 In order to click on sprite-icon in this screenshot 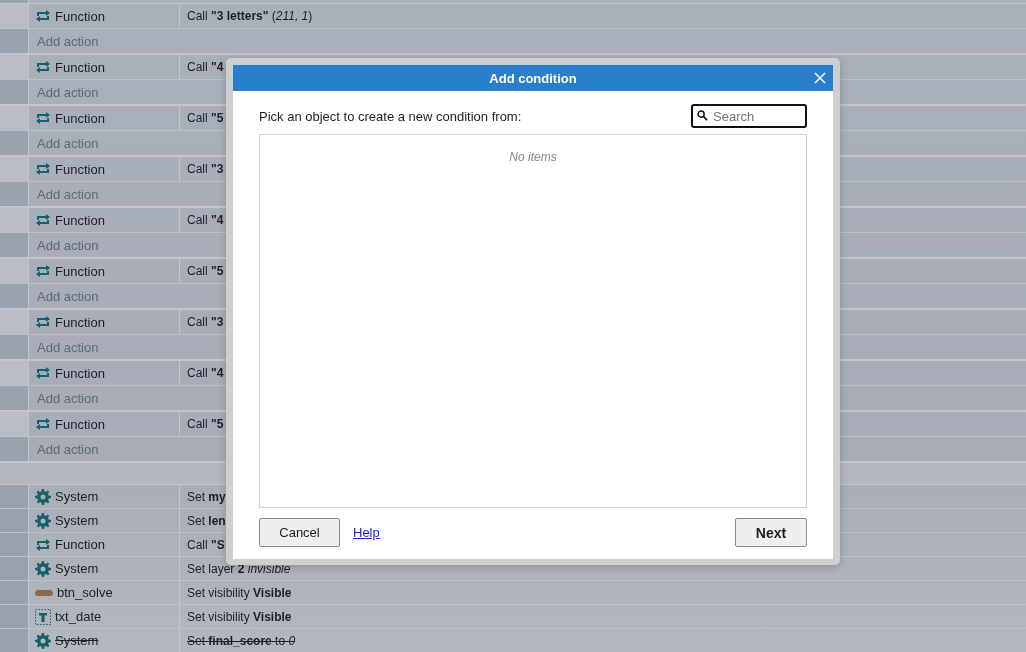, I will do `click(44, 592)`.